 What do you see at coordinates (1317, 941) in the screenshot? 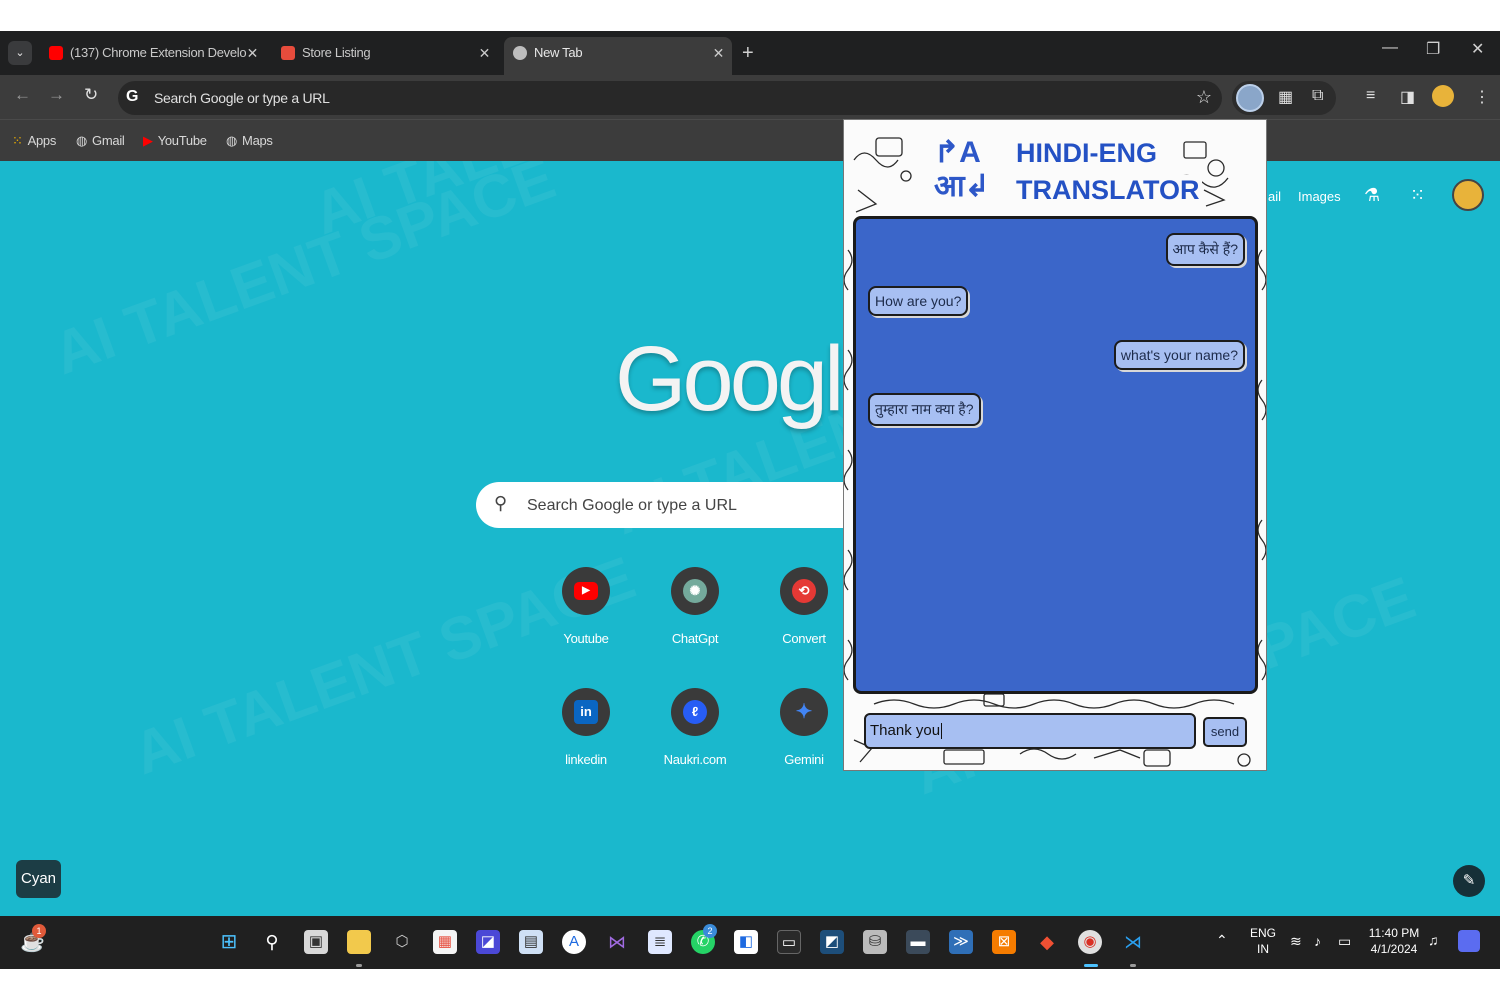
I see `volume-icon: ♪` at bounding box center [1317, 941].